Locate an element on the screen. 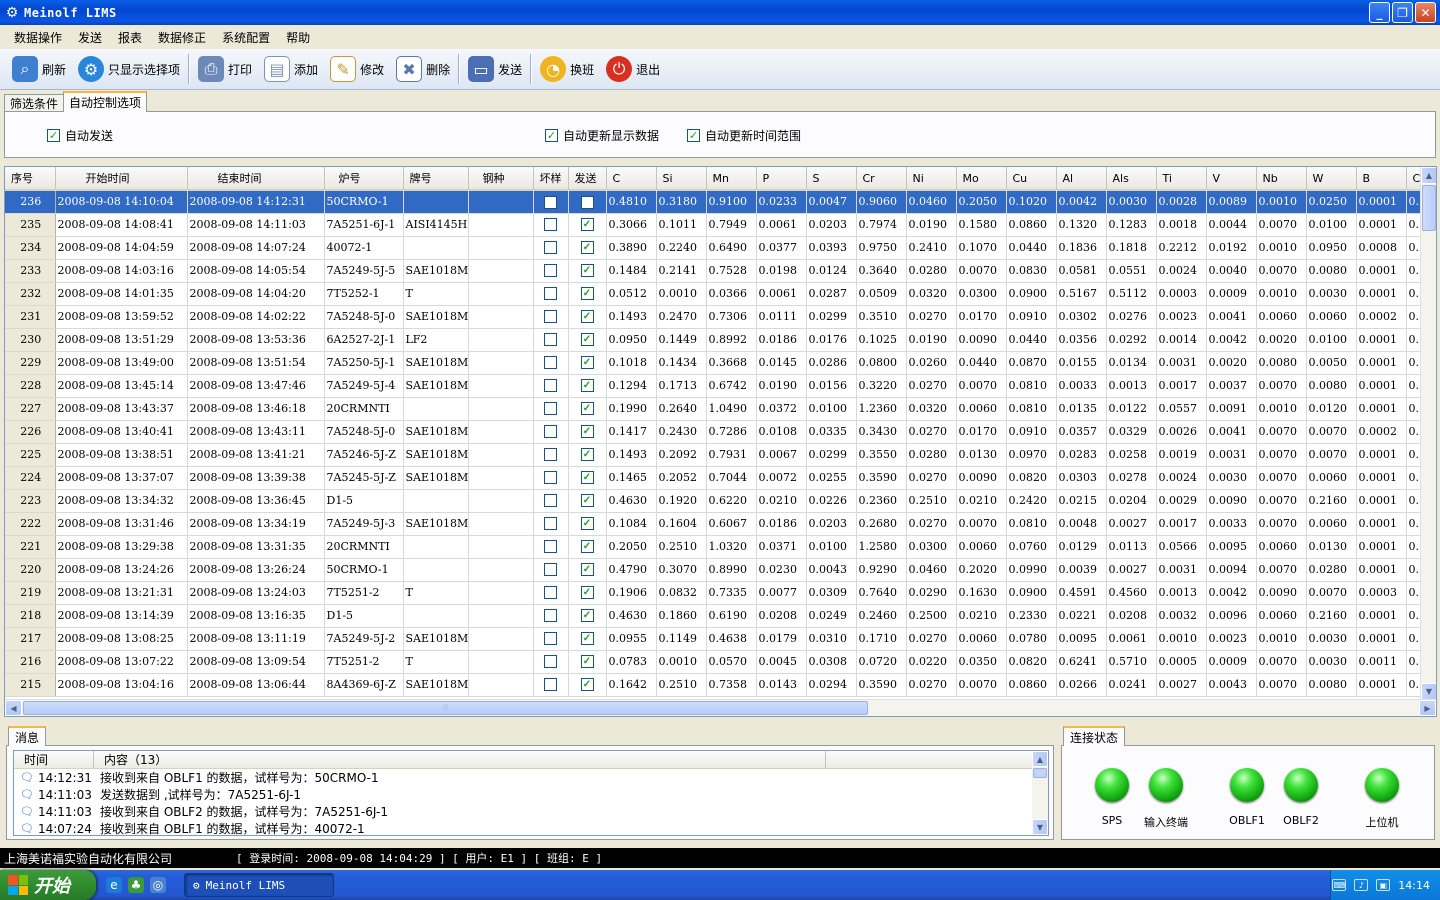  table-cell: 0.0011 is located at coordinates (1381, 662).